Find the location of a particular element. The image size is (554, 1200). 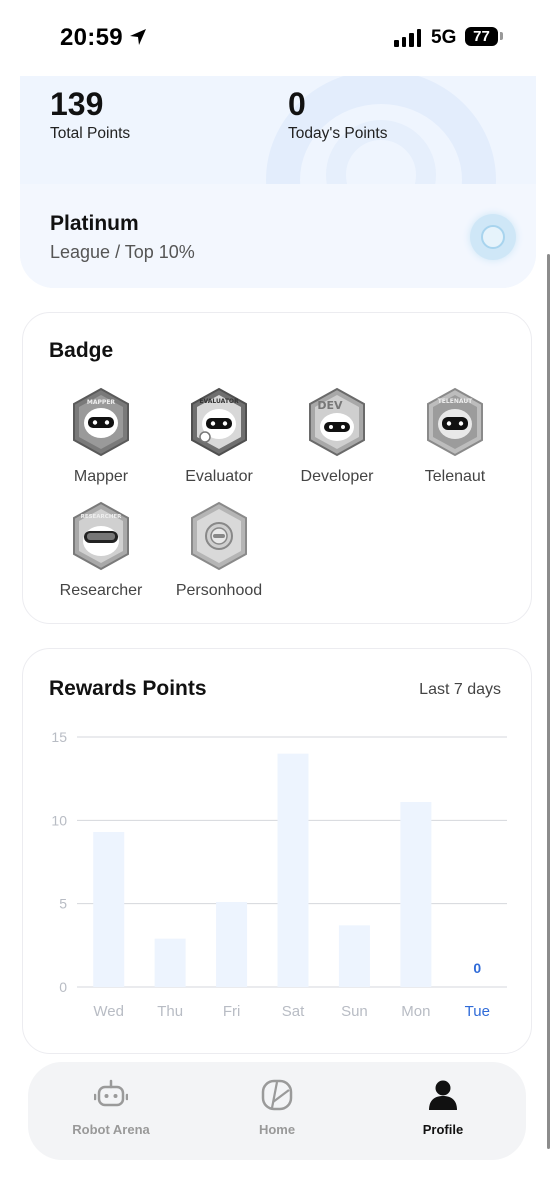

nav-label: Home is located at coordinates (277, 1129).